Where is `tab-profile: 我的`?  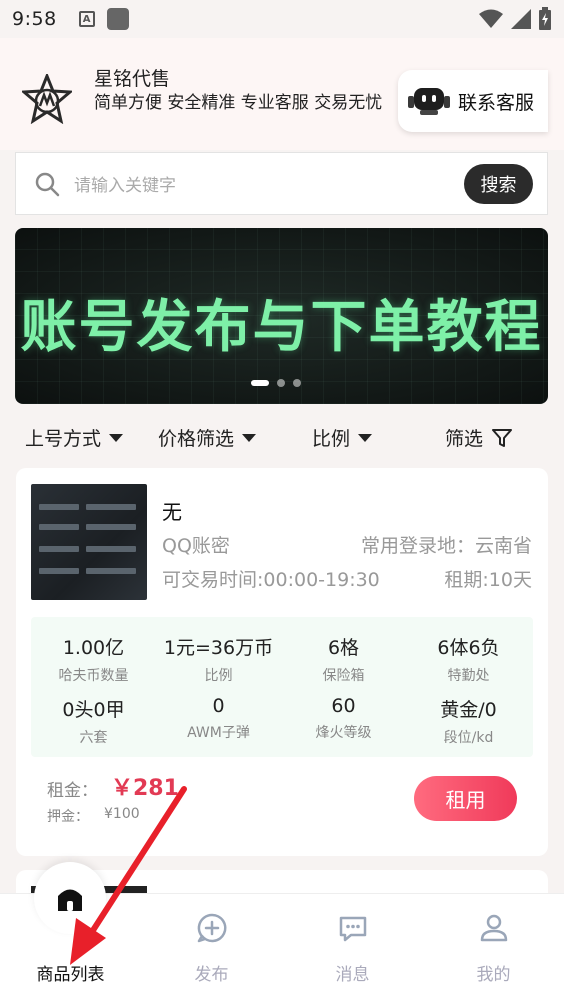
tab-profile: 我的 is located at coordinates (493, 949).